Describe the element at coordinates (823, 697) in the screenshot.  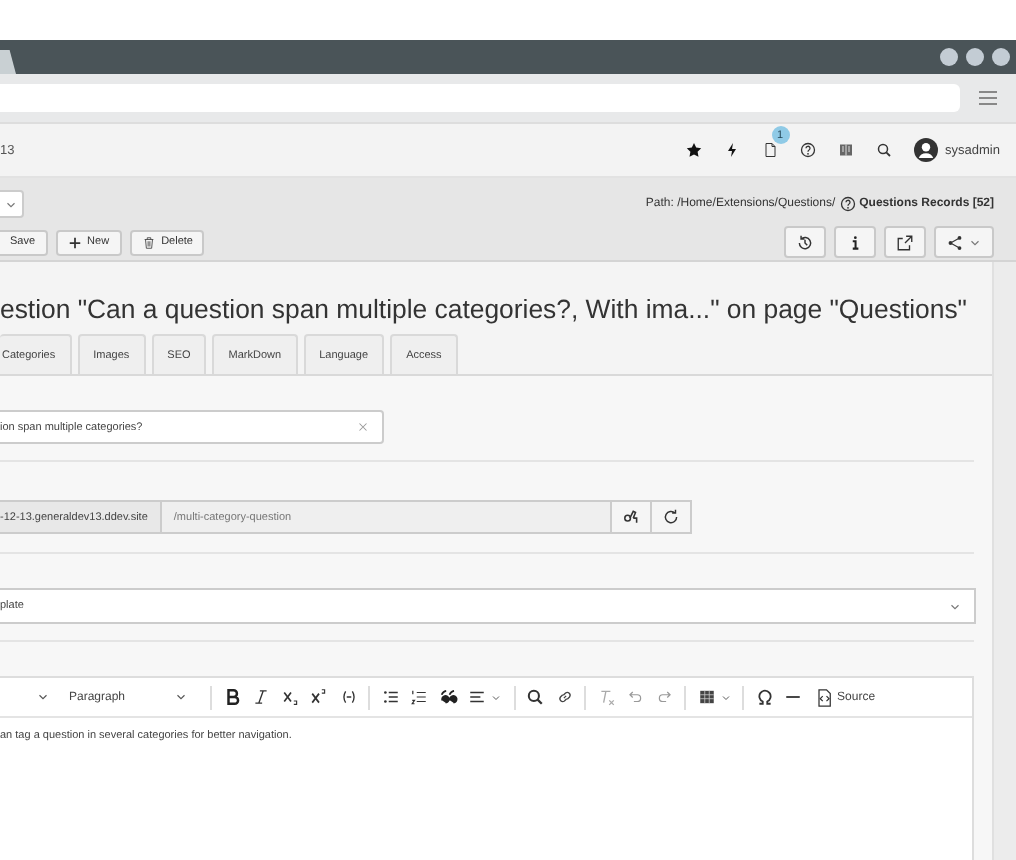
I see `source-icon` at that location.